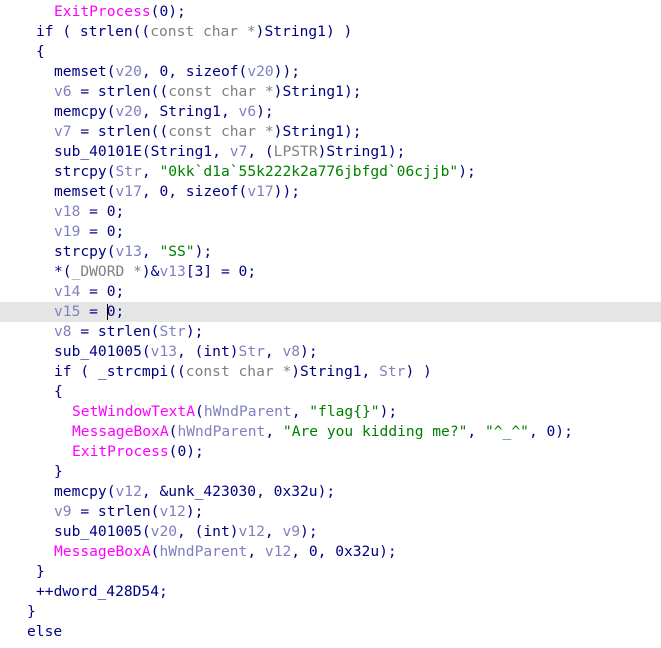 The width and height of the screenshot is (661, 648). Describe the element at coordinates (344, 551) in the screenshot. I see `code-token-plain: , 0, 0x32u);` at that location.